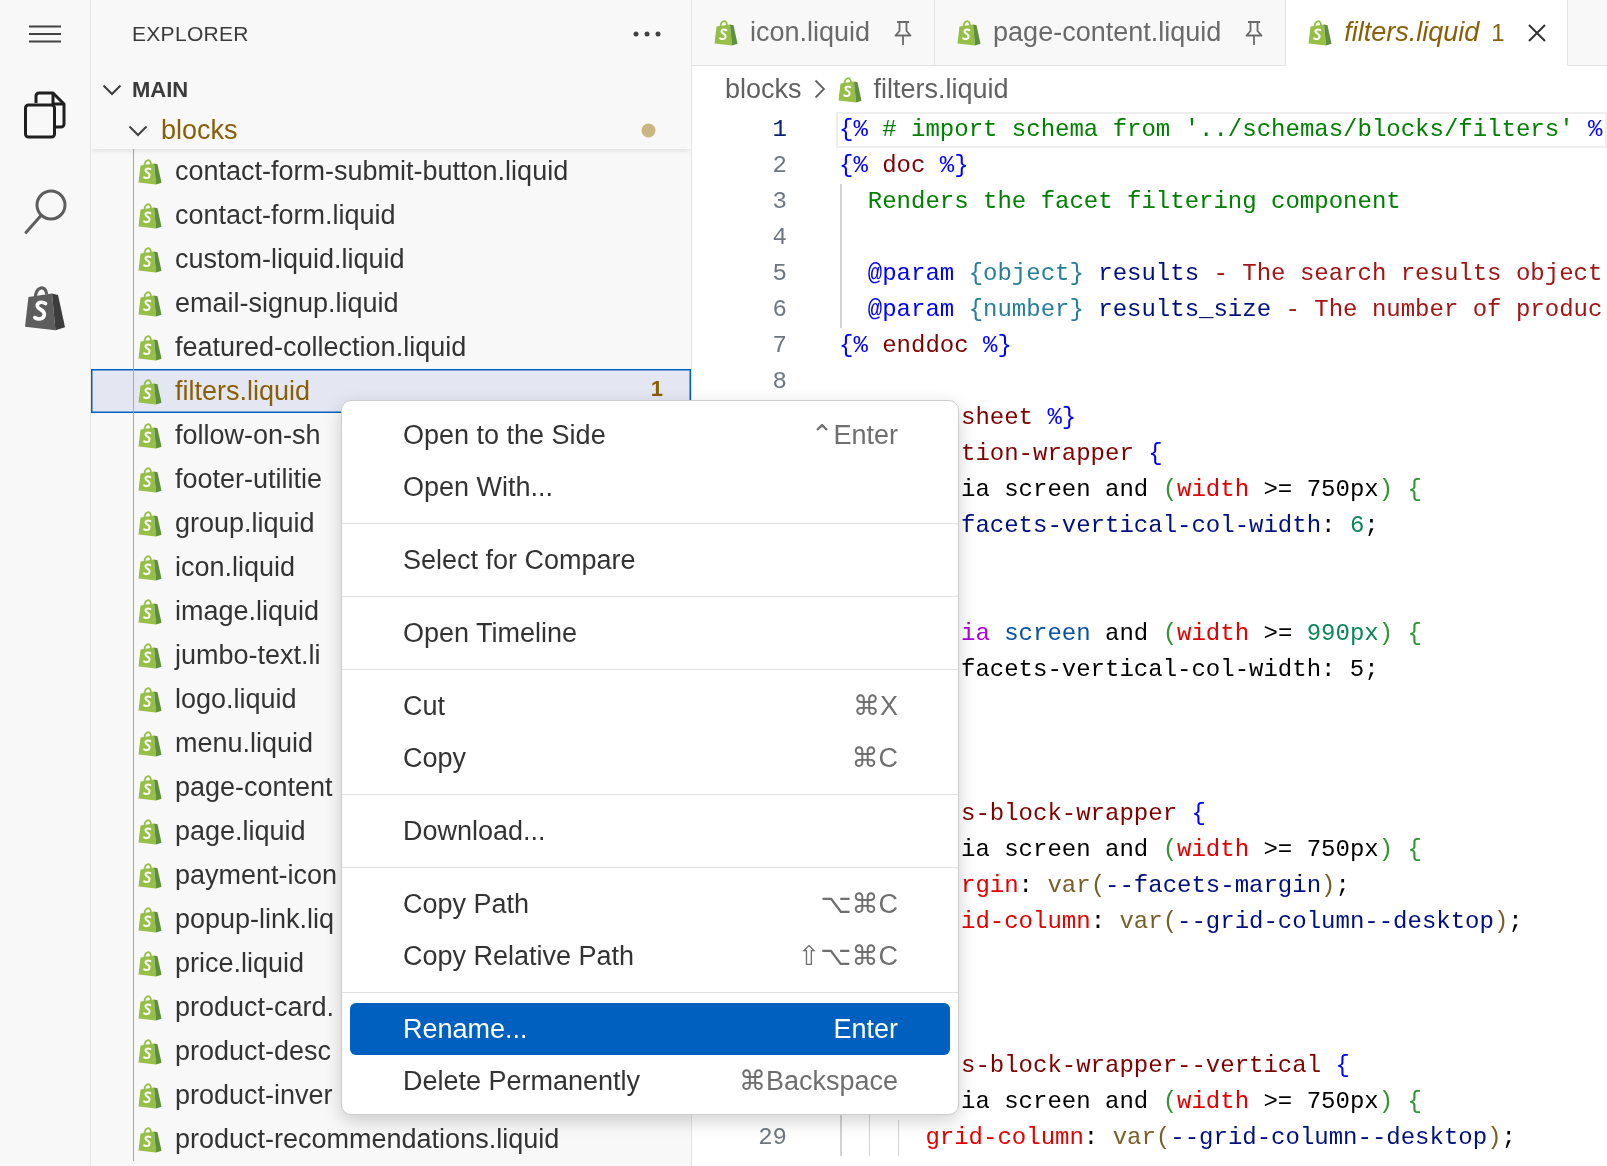 This screenshot has height=1166, width=1607. Describe the element at coordinates (1083, 814) in the screenshot. I see `code-line: s-block-wrapper {` at that location.